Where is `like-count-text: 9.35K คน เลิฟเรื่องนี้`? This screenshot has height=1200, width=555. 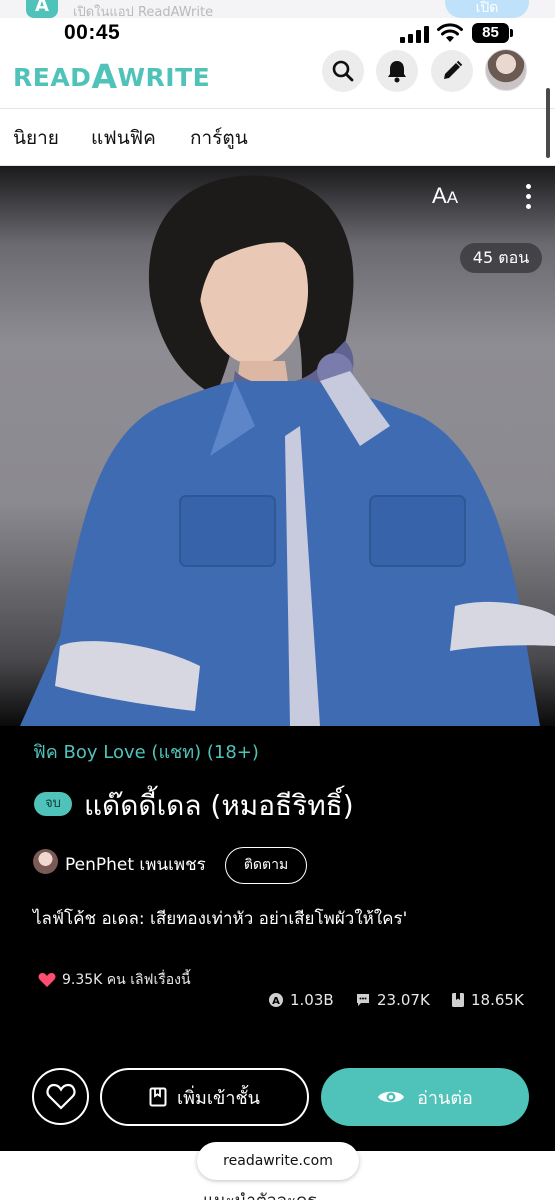
like-count-text: 9.35K คน เลิฟเรื่องนี้ is located at coordinates (126, 980).